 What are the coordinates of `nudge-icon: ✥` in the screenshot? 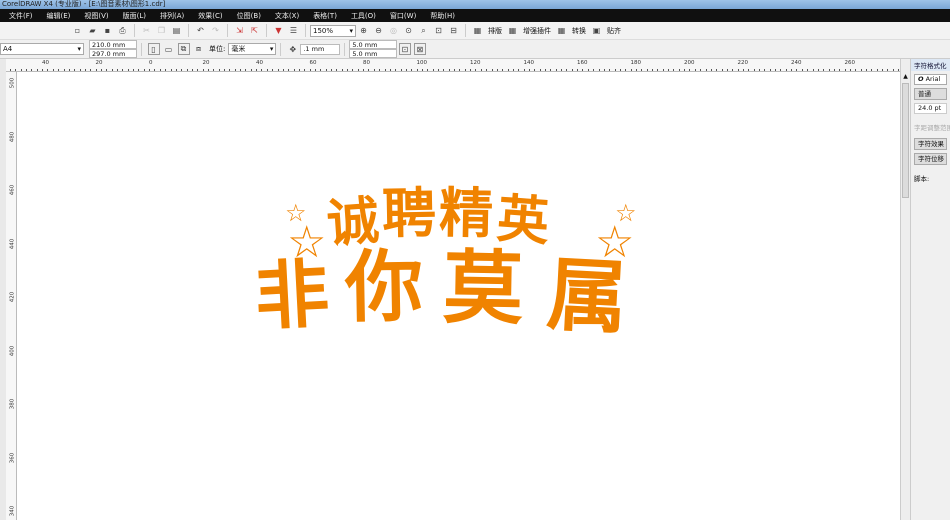 It's located at (293, 49).